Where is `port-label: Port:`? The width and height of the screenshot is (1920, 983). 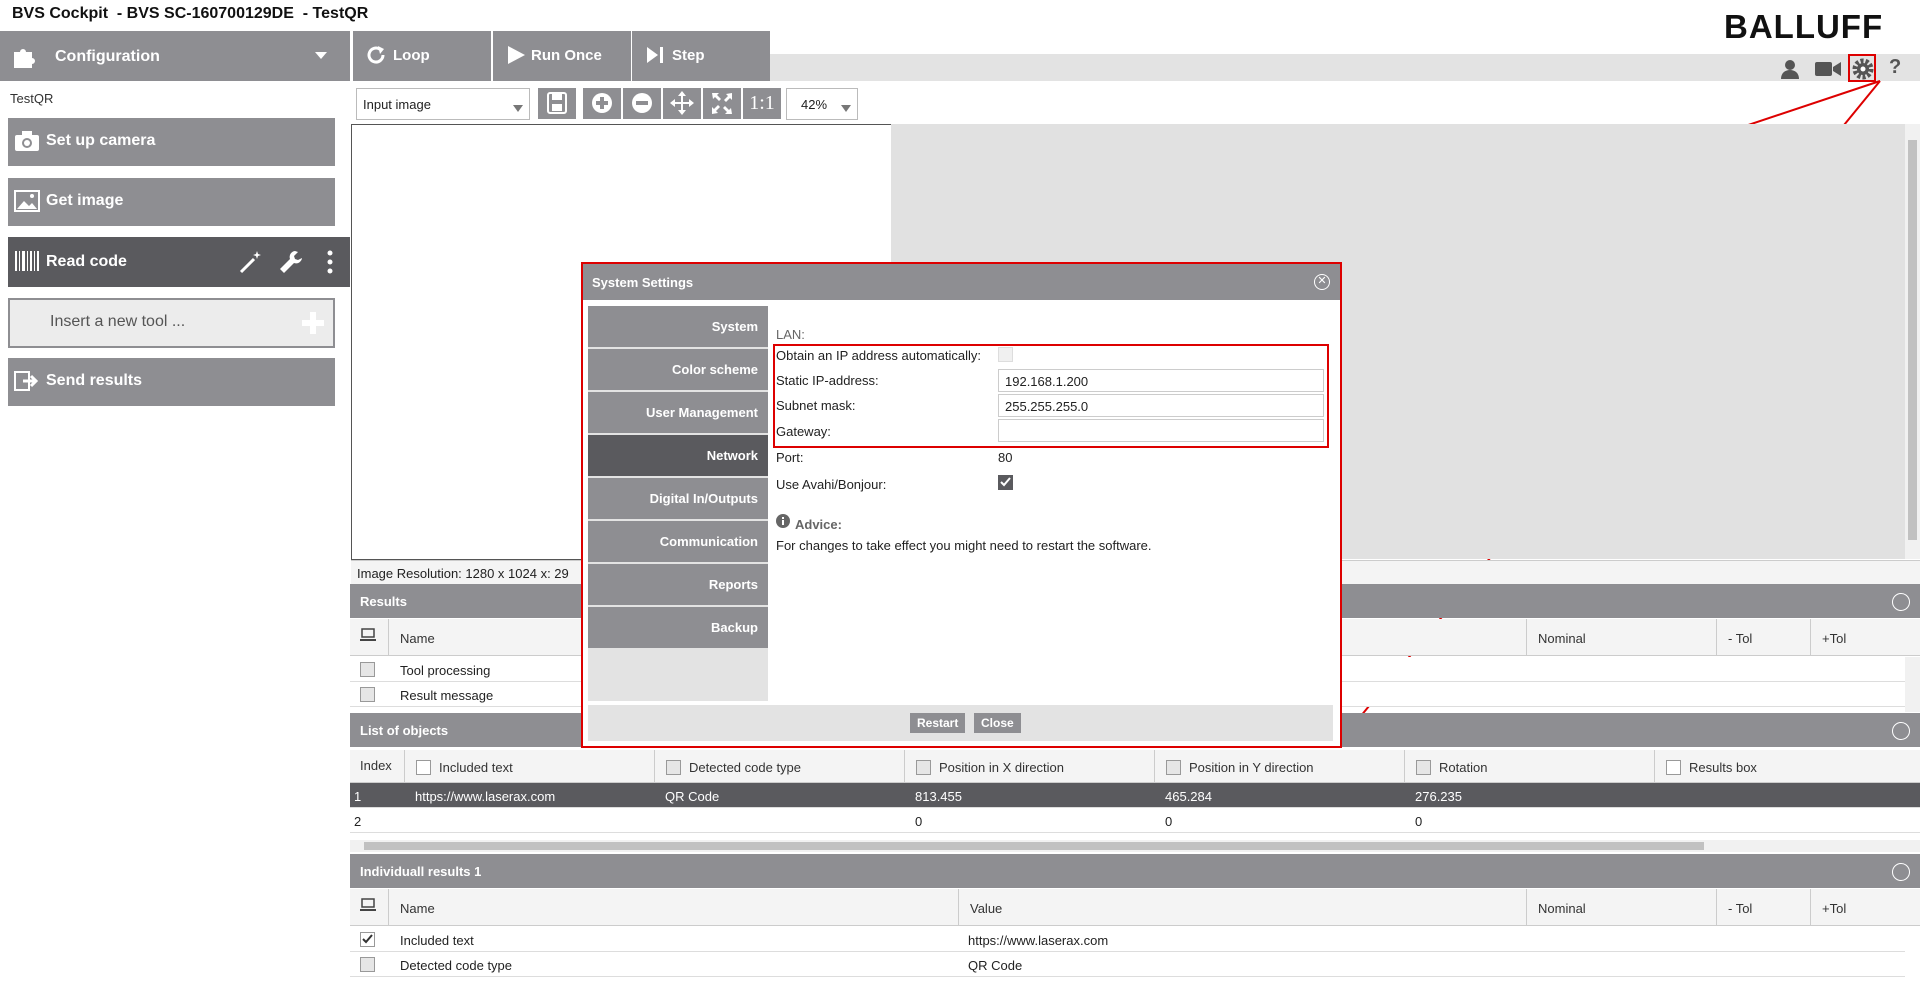 port-label: Port: is located at coordinates (790, 457).